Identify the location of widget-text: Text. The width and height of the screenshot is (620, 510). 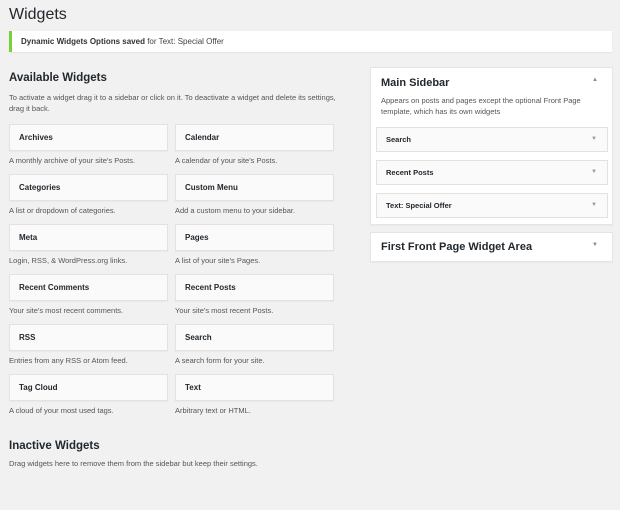
(254, 387).